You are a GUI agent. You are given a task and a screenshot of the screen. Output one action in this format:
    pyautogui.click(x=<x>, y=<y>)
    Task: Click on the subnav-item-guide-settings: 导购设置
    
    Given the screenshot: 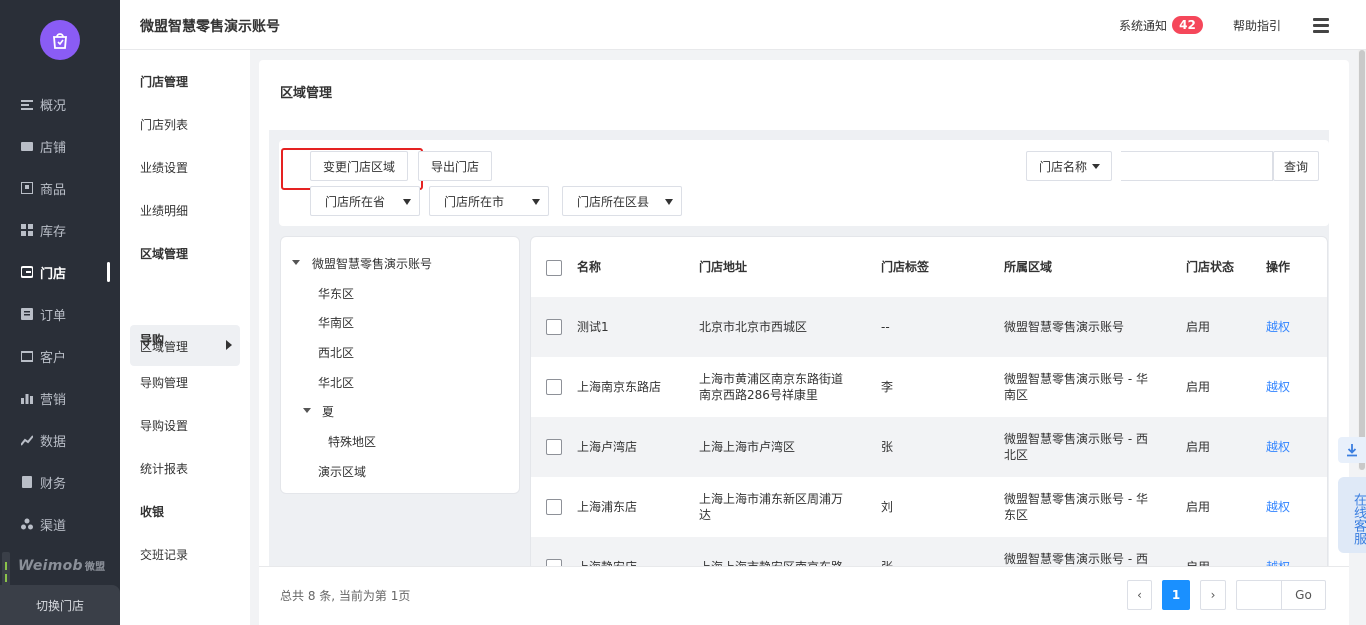 What is the action you would take?
    pyautogui.click(x=164, y=425)
    